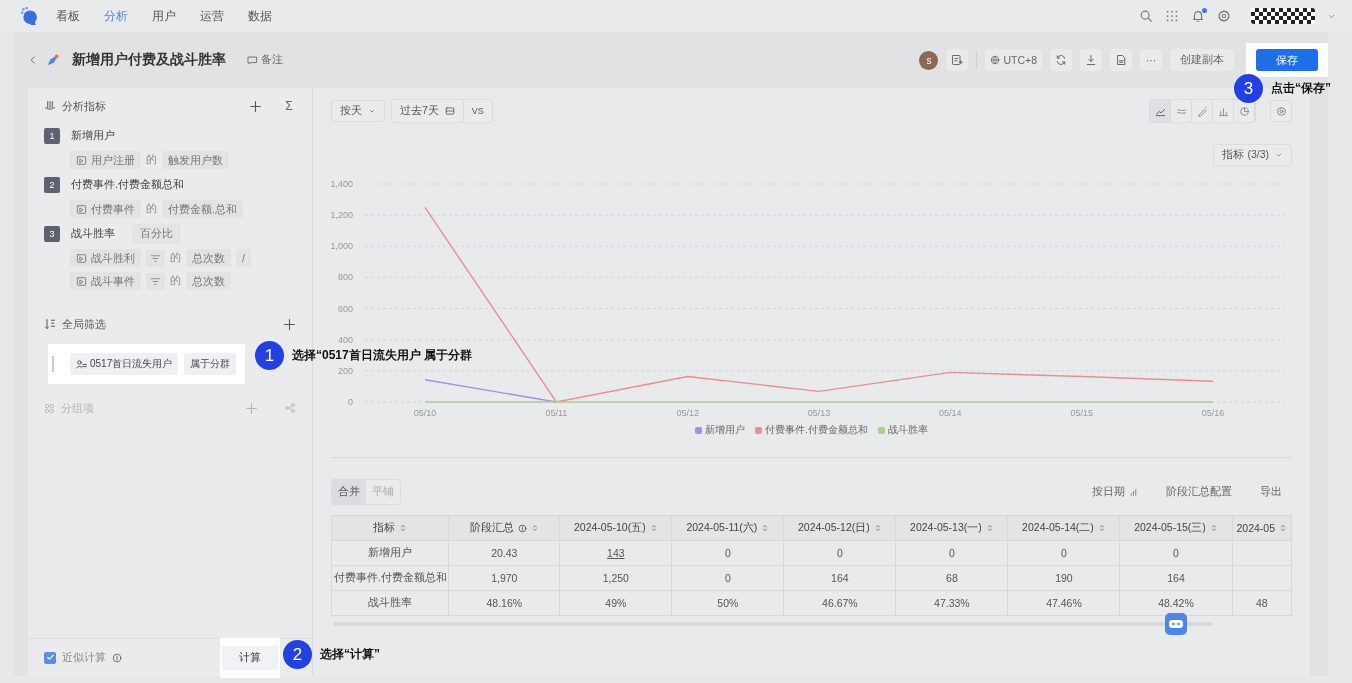 The image size is (1352, 683). I want to click on nav-tab: 数据, so click(260, 16).